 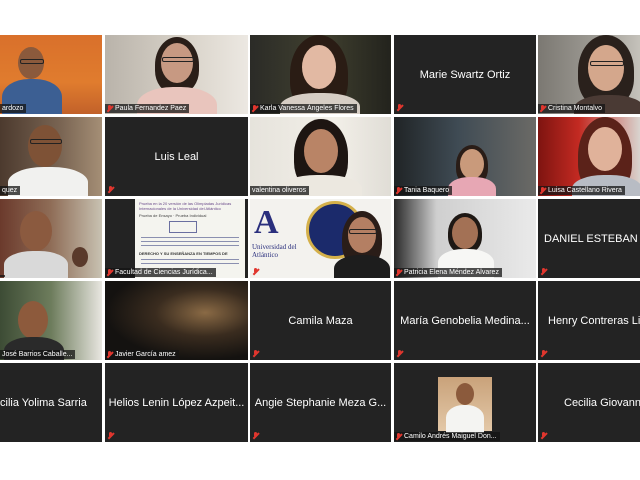 I want to click on participant-tile: Javier García amez, so click(x=176, y=320).